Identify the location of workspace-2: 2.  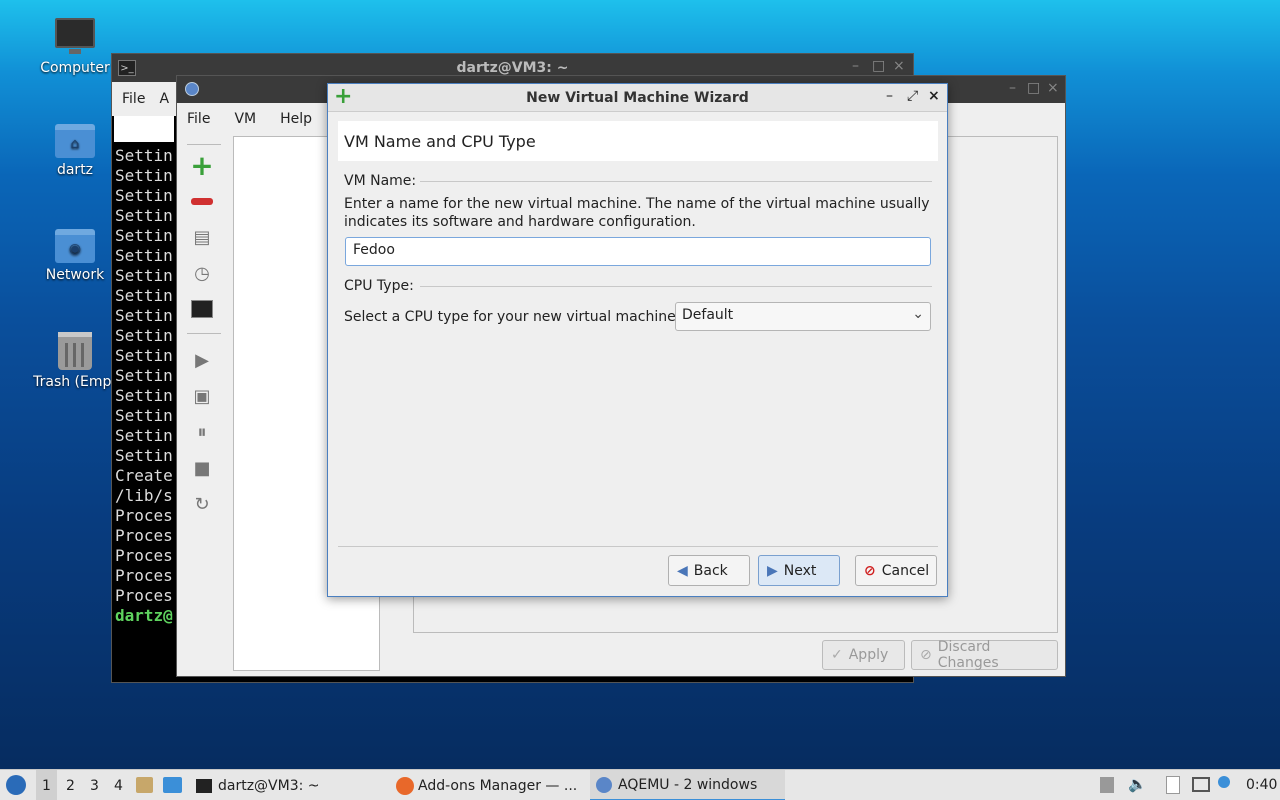
(70, 785).